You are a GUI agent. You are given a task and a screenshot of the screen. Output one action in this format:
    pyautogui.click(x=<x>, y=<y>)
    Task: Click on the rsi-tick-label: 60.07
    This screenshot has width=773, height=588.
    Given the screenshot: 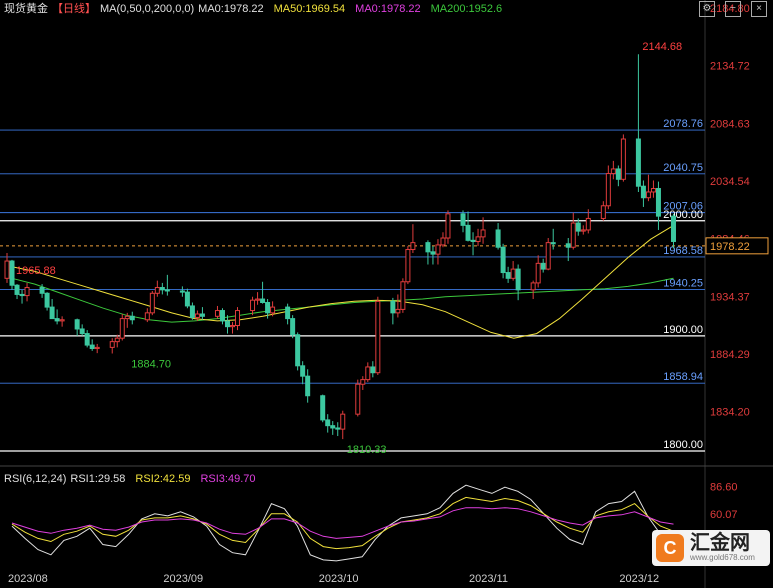 What is the action you would take?
    pyautogui.click(x=724, y=515)
    